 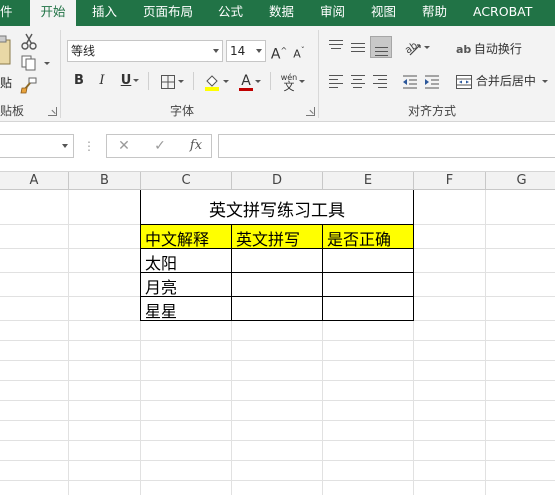 I want to click on tab-review: 审阅, so click(x=332, y=13).